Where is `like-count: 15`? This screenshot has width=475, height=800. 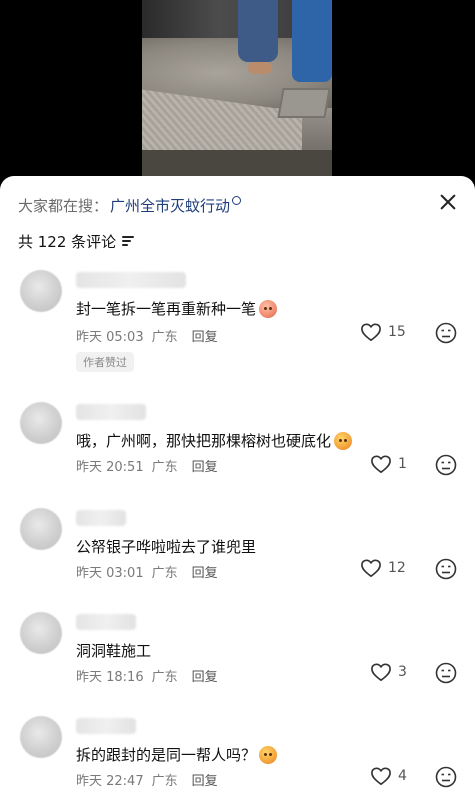 like-count: 15 is located at coordinates (397, 332).